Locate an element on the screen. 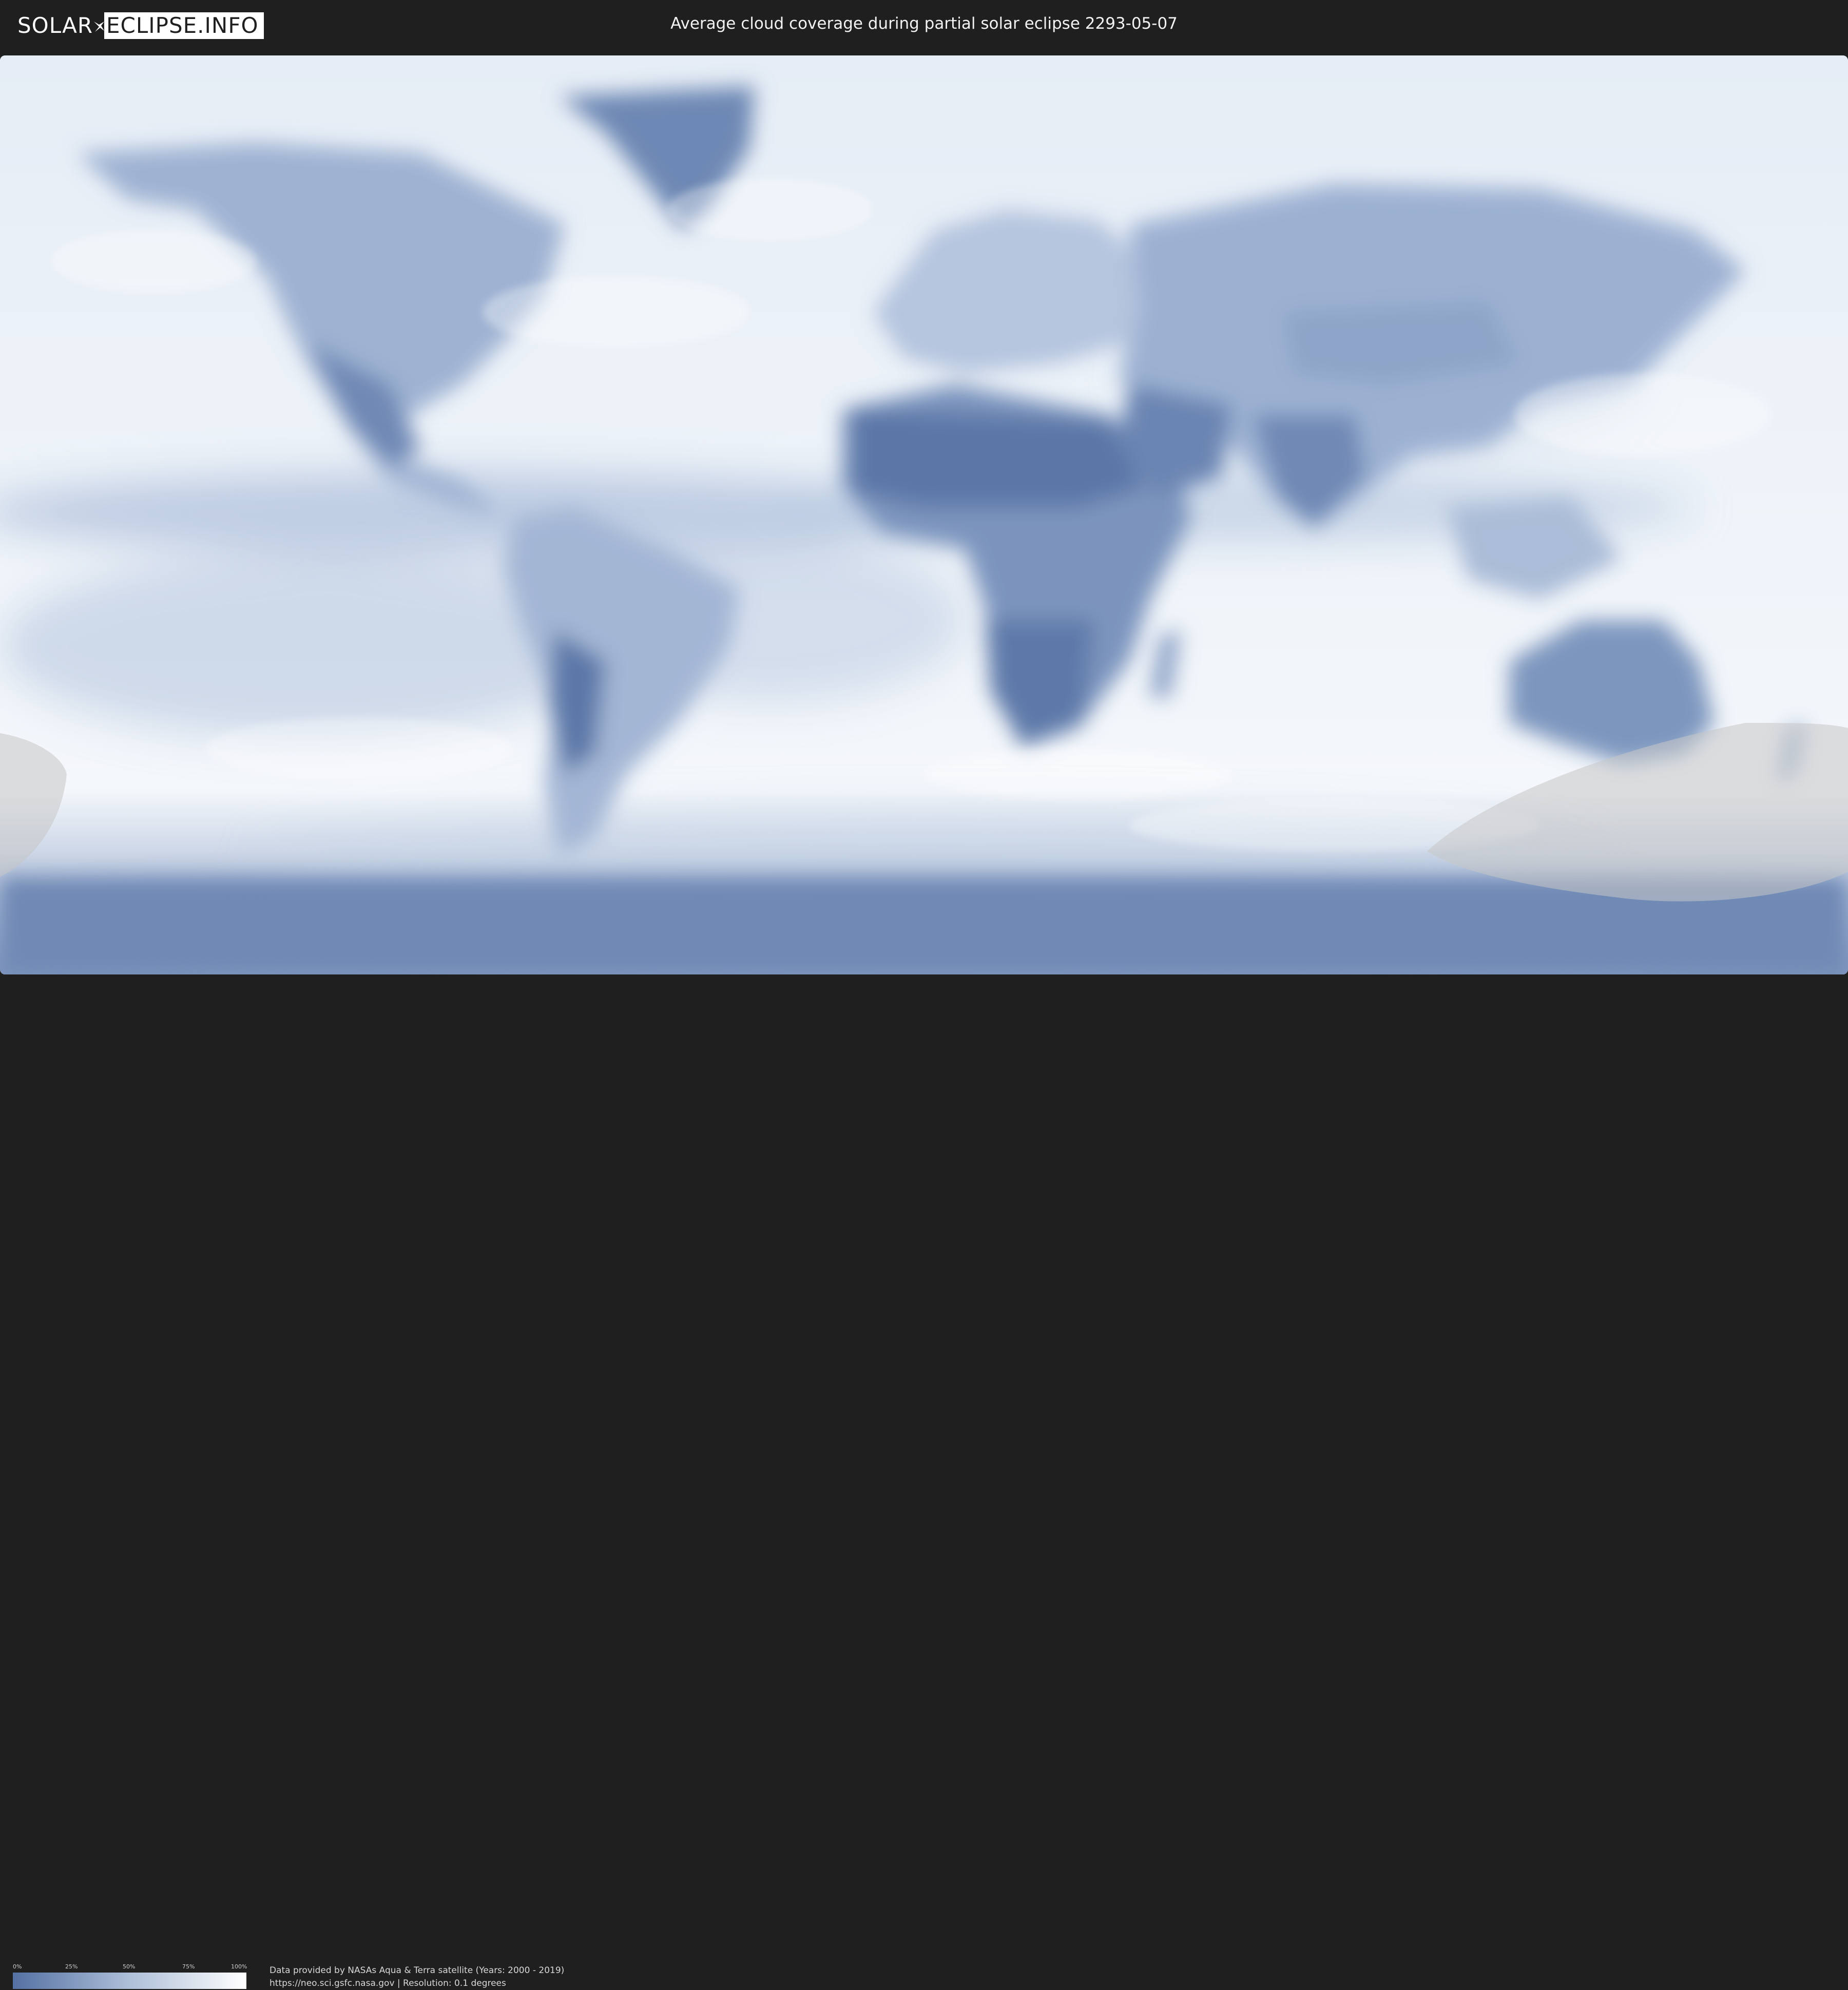 This screenshot has height=1990, width=1848. legend-tick-50: 50% is located at coordinates (129, 1966).